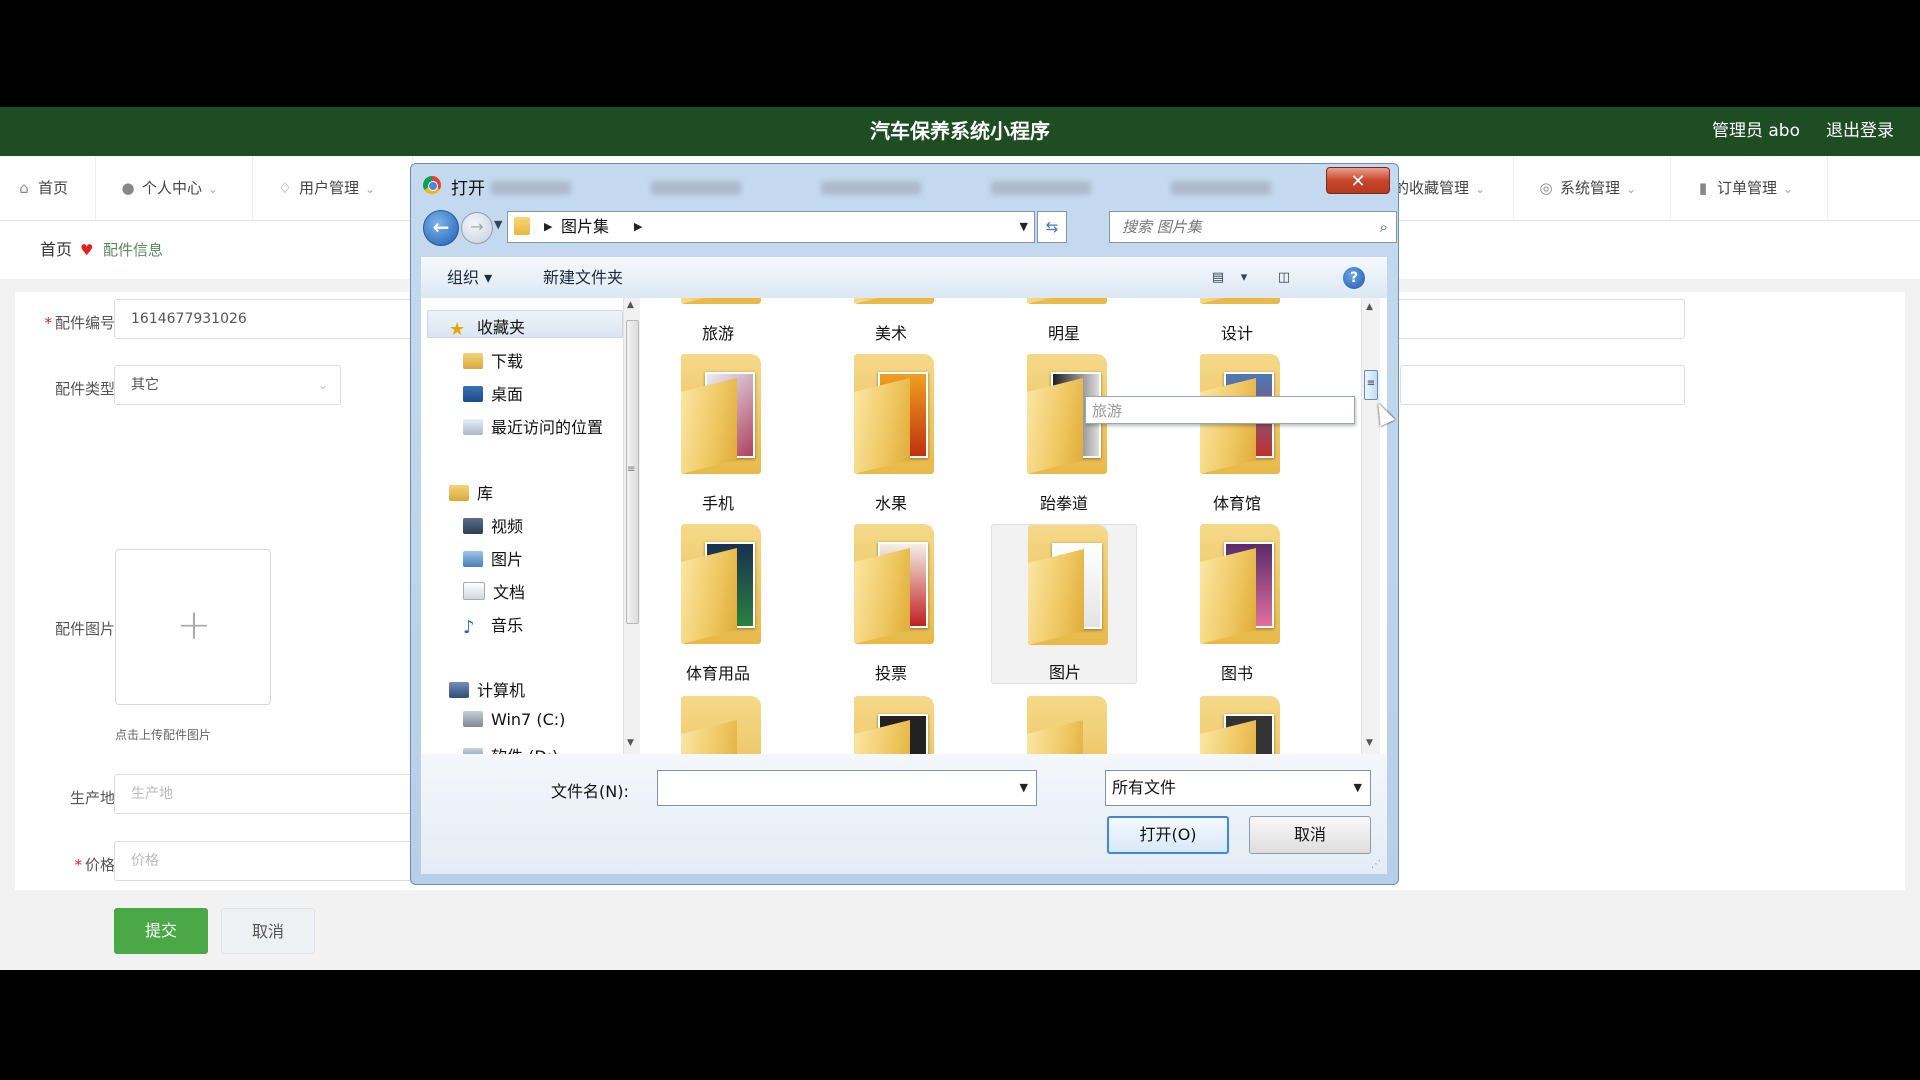  What do you see at coordinates (493, 558) in the screenshot?
I see `tree-pictures: 图片` at bounding box center [493, 558].